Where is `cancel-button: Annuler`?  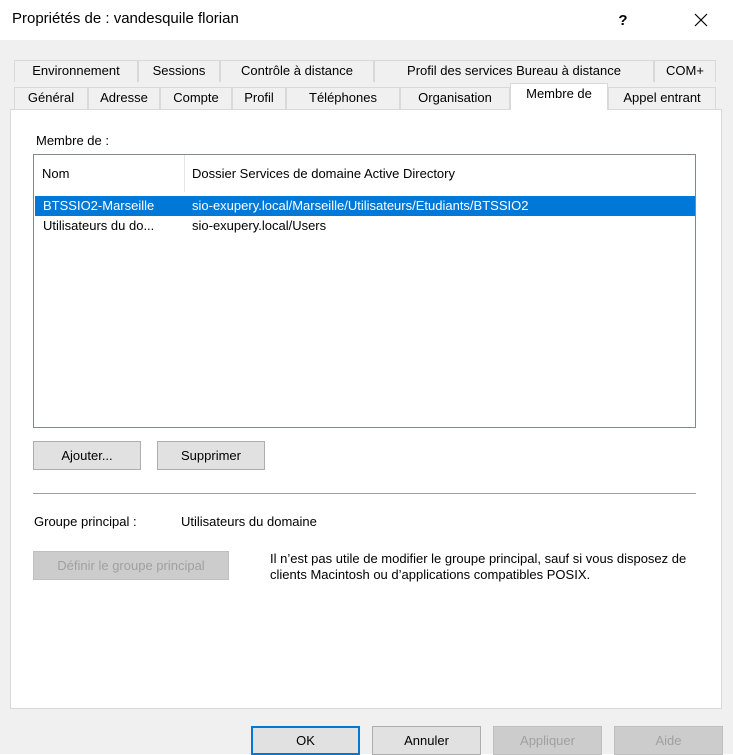
cancel-button: Annuler is located at coordinates (426, 740).